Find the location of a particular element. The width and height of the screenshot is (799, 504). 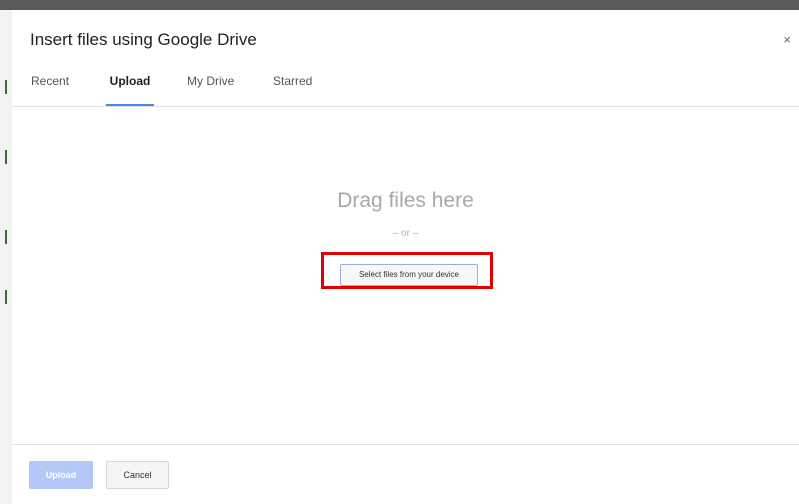

cancel-button: Cancel is located at coordinates (137, 475).